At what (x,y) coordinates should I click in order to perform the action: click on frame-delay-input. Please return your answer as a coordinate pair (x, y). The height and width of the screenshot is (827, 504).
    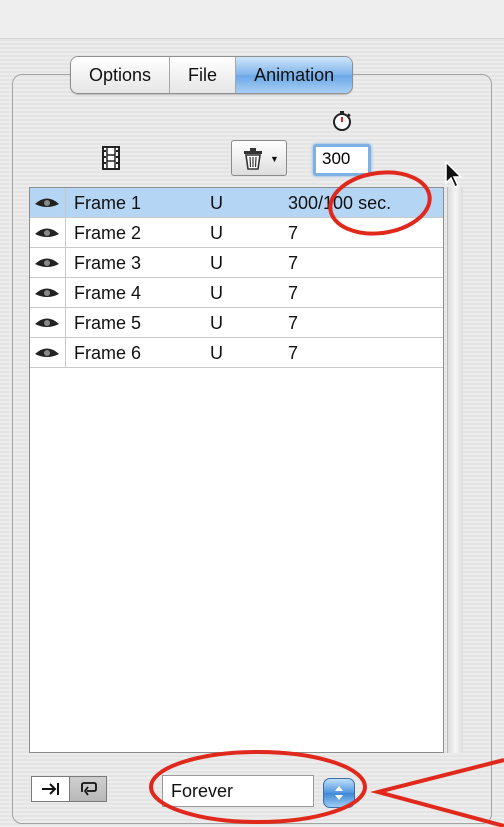
    Looking at the image, I should click on (342, 159).